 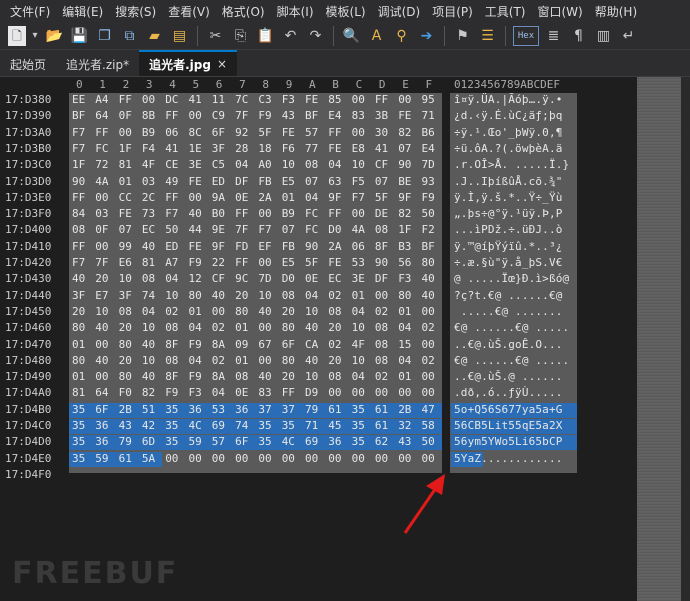 I want to click on ascii-text: ?ç?t.€@ ......€@, so click(x=508, y=295).